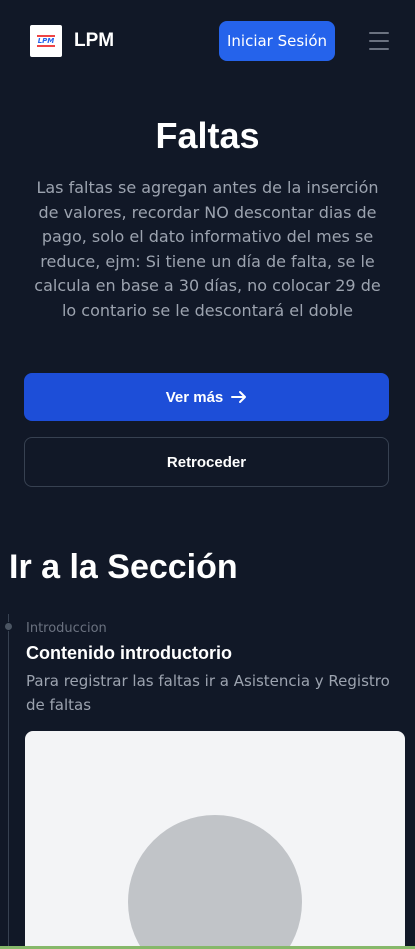 The width and height of the screenshot is (415, 949). I want to click on logo-text: LPM, so click(46, 41).